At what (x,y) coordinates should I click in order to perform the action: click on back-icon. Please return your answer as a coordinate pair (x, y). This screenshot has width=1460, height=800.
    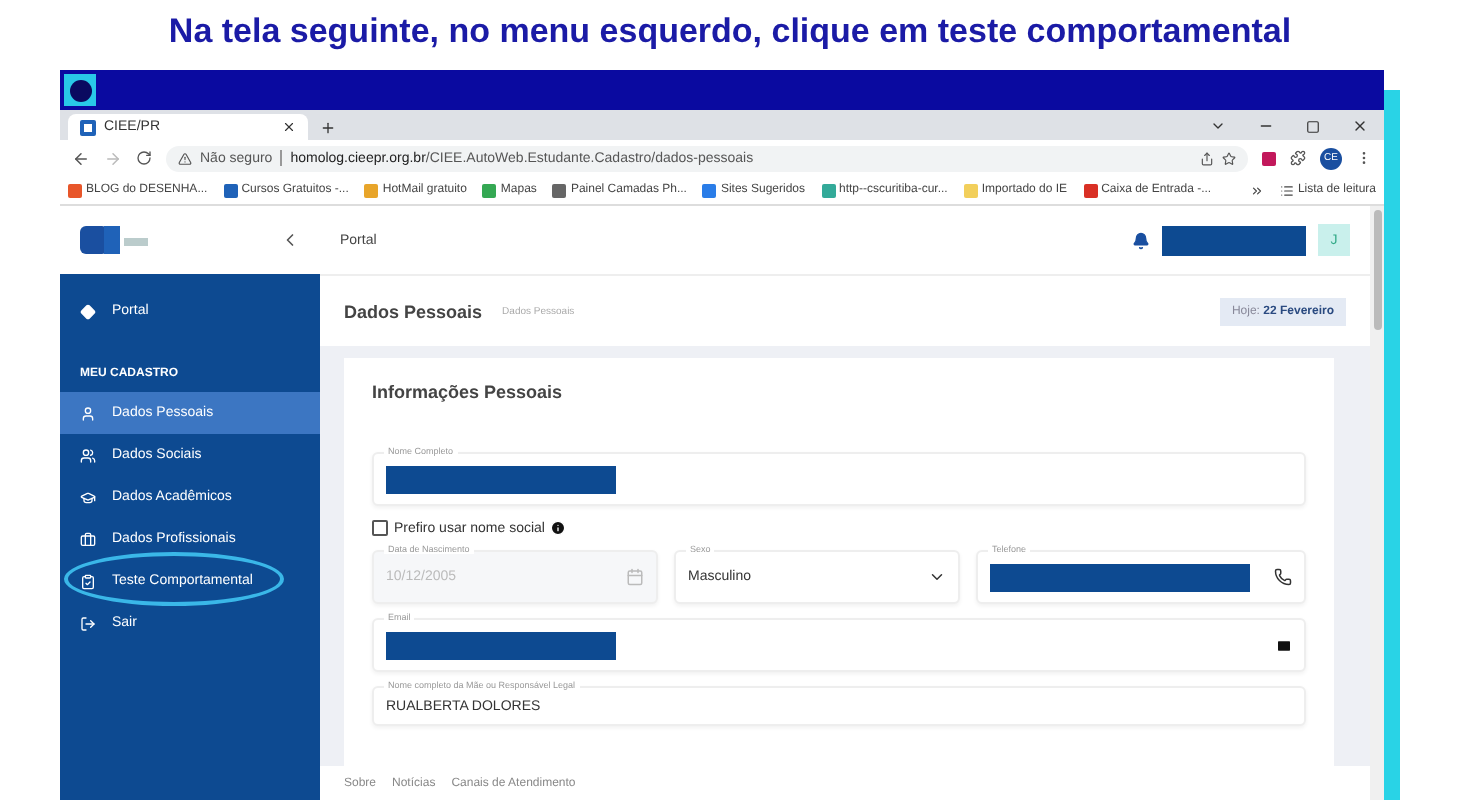
    Looking at the image, I should click on (81, 158).